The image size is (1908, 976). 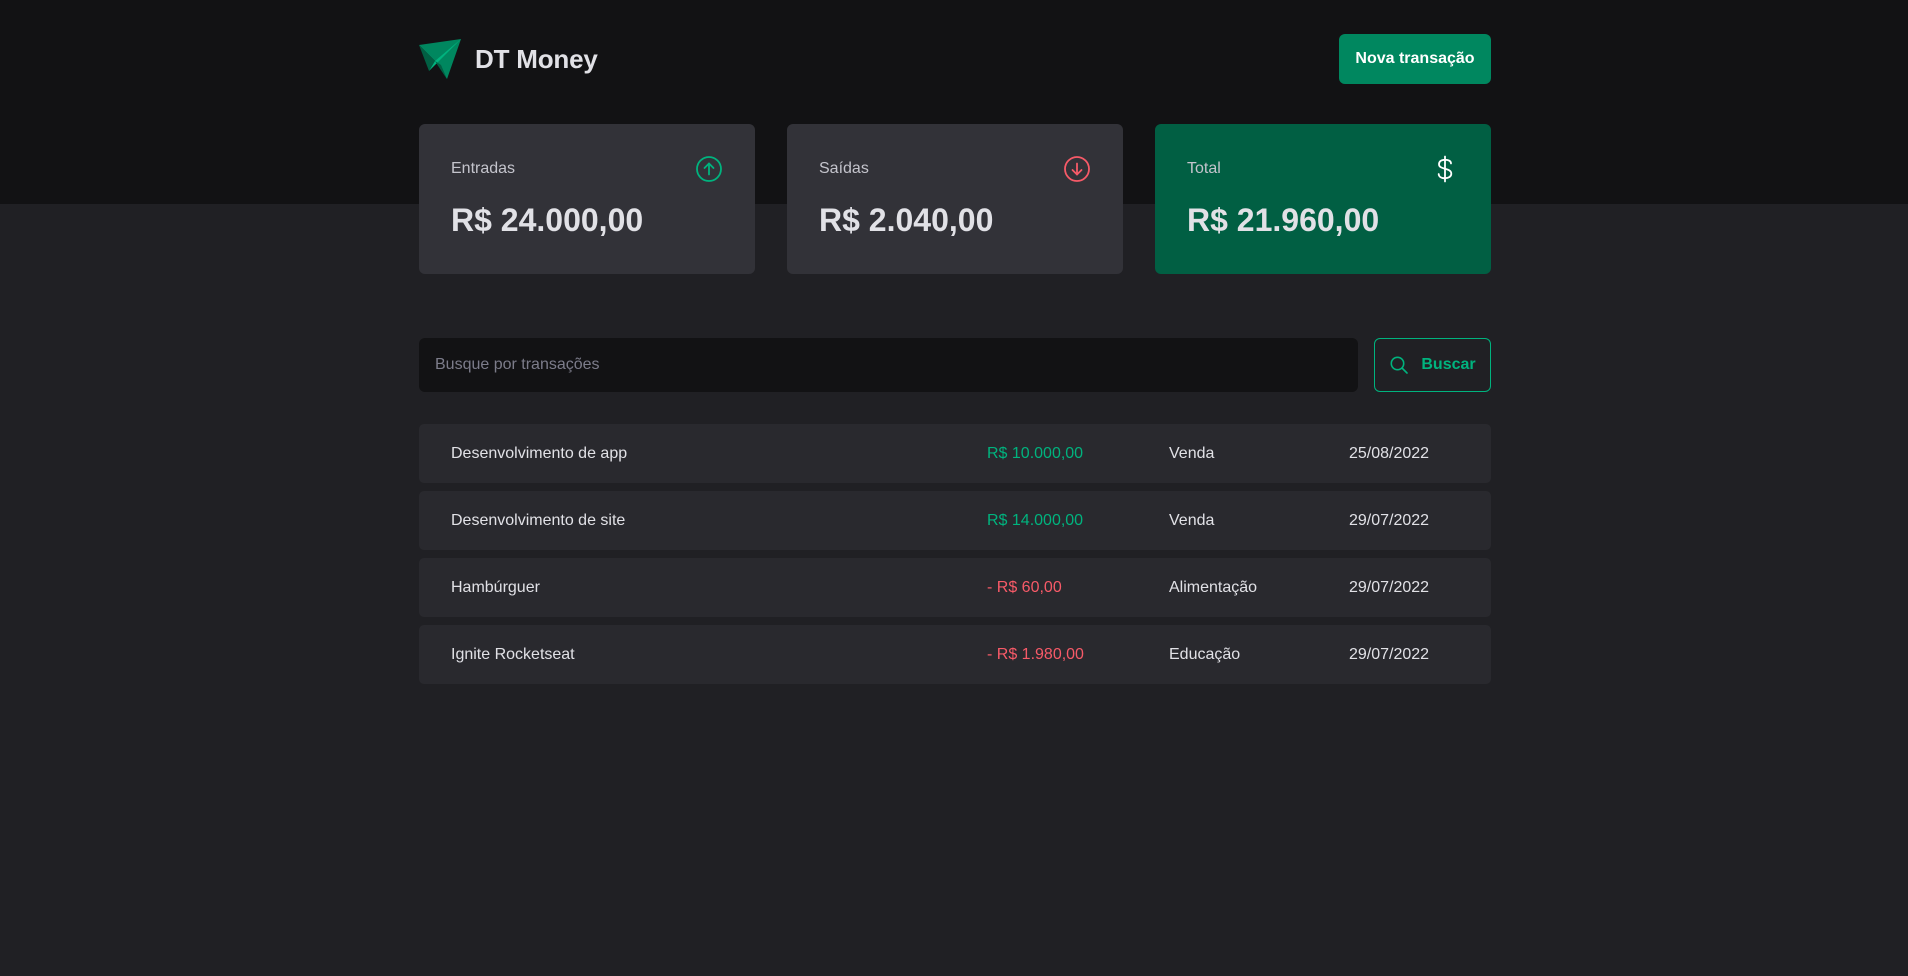 I want to click on dollar-icon, so click(x=1445, y=169).